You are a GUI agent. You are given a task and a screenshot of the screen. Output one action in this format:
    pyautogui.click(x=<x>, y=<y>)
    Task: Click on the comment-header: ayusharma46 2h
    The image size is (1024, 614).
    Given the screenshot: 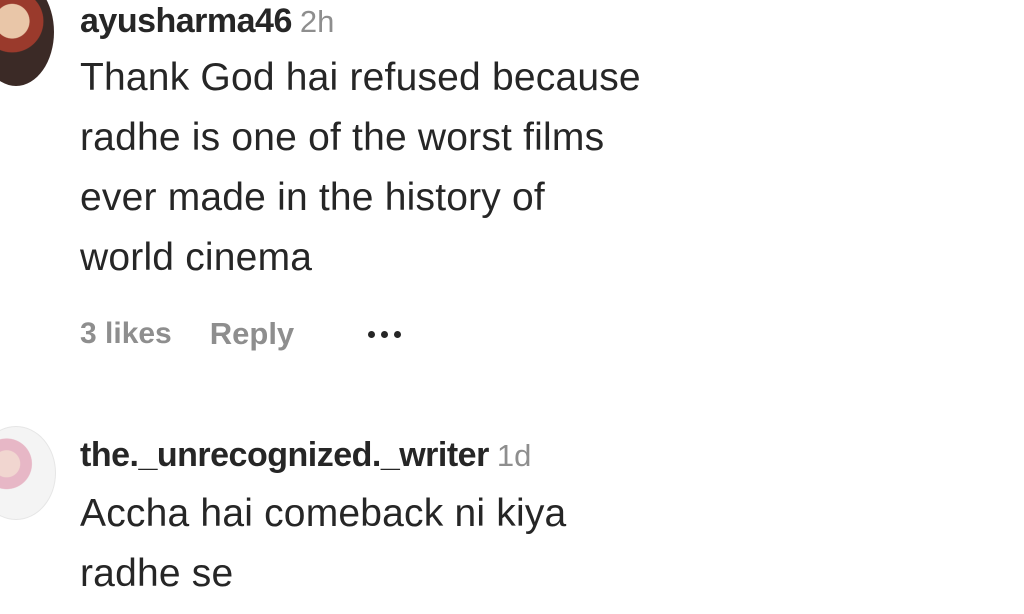 What is the action you would take?
    pyautogui.click(x=207, y=21)
    